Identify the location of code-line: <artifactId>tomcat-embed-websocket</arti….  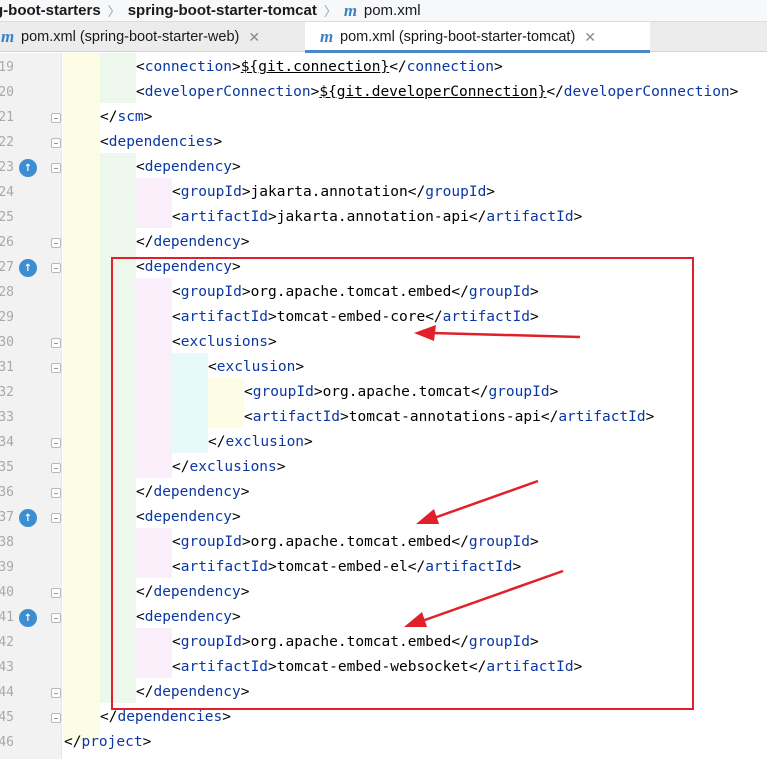
(377, 667).